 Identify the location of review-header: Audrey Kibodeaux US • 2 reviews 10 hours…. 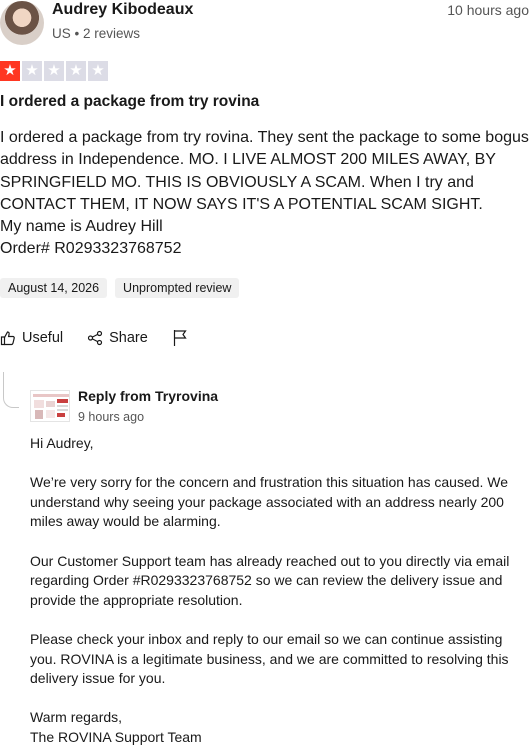
(265, 25).